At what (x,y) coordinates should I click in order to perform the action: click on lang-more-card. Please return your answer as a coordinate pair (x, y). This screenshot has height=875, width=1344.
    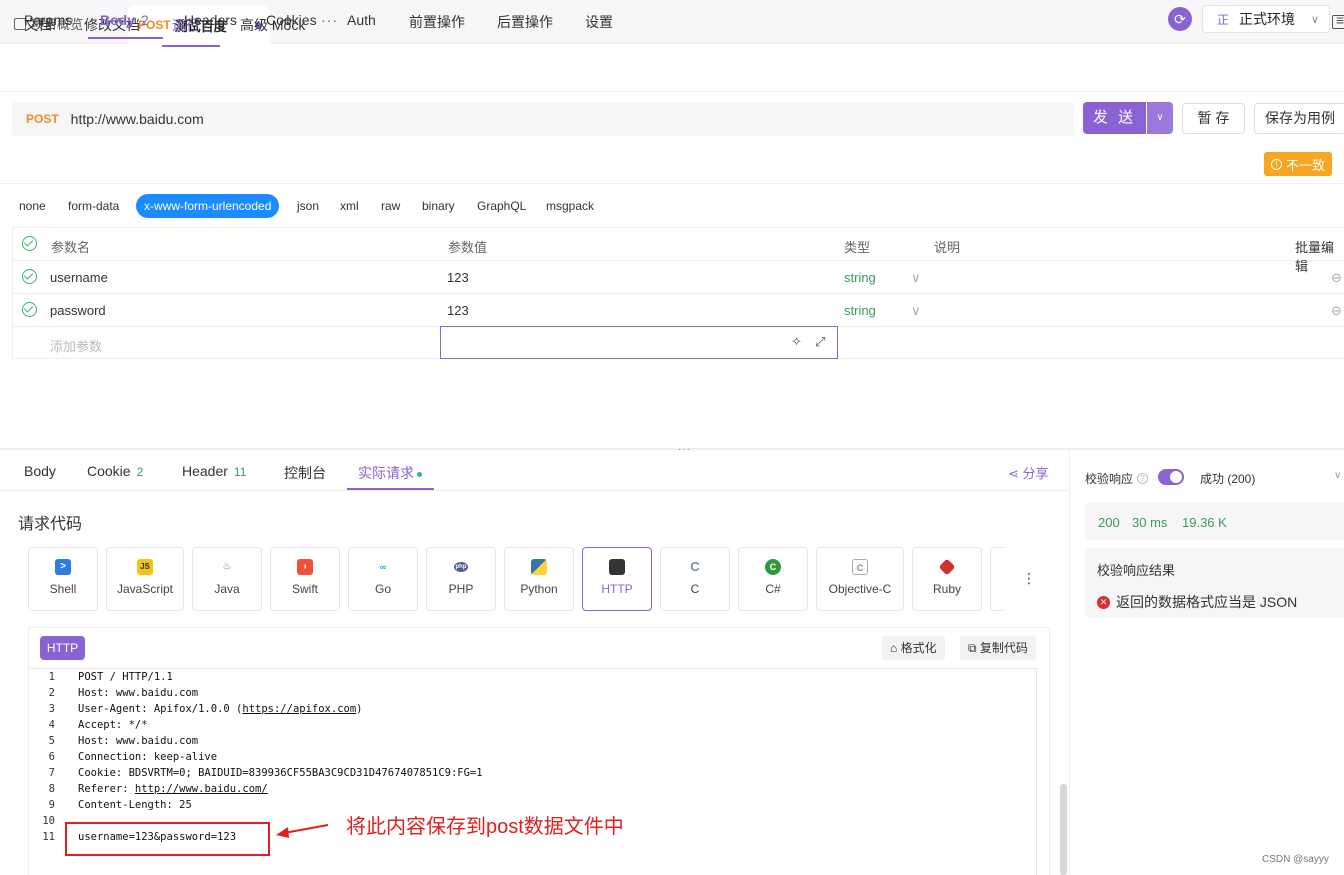
    Looking at the image, I should click on (997, 579).